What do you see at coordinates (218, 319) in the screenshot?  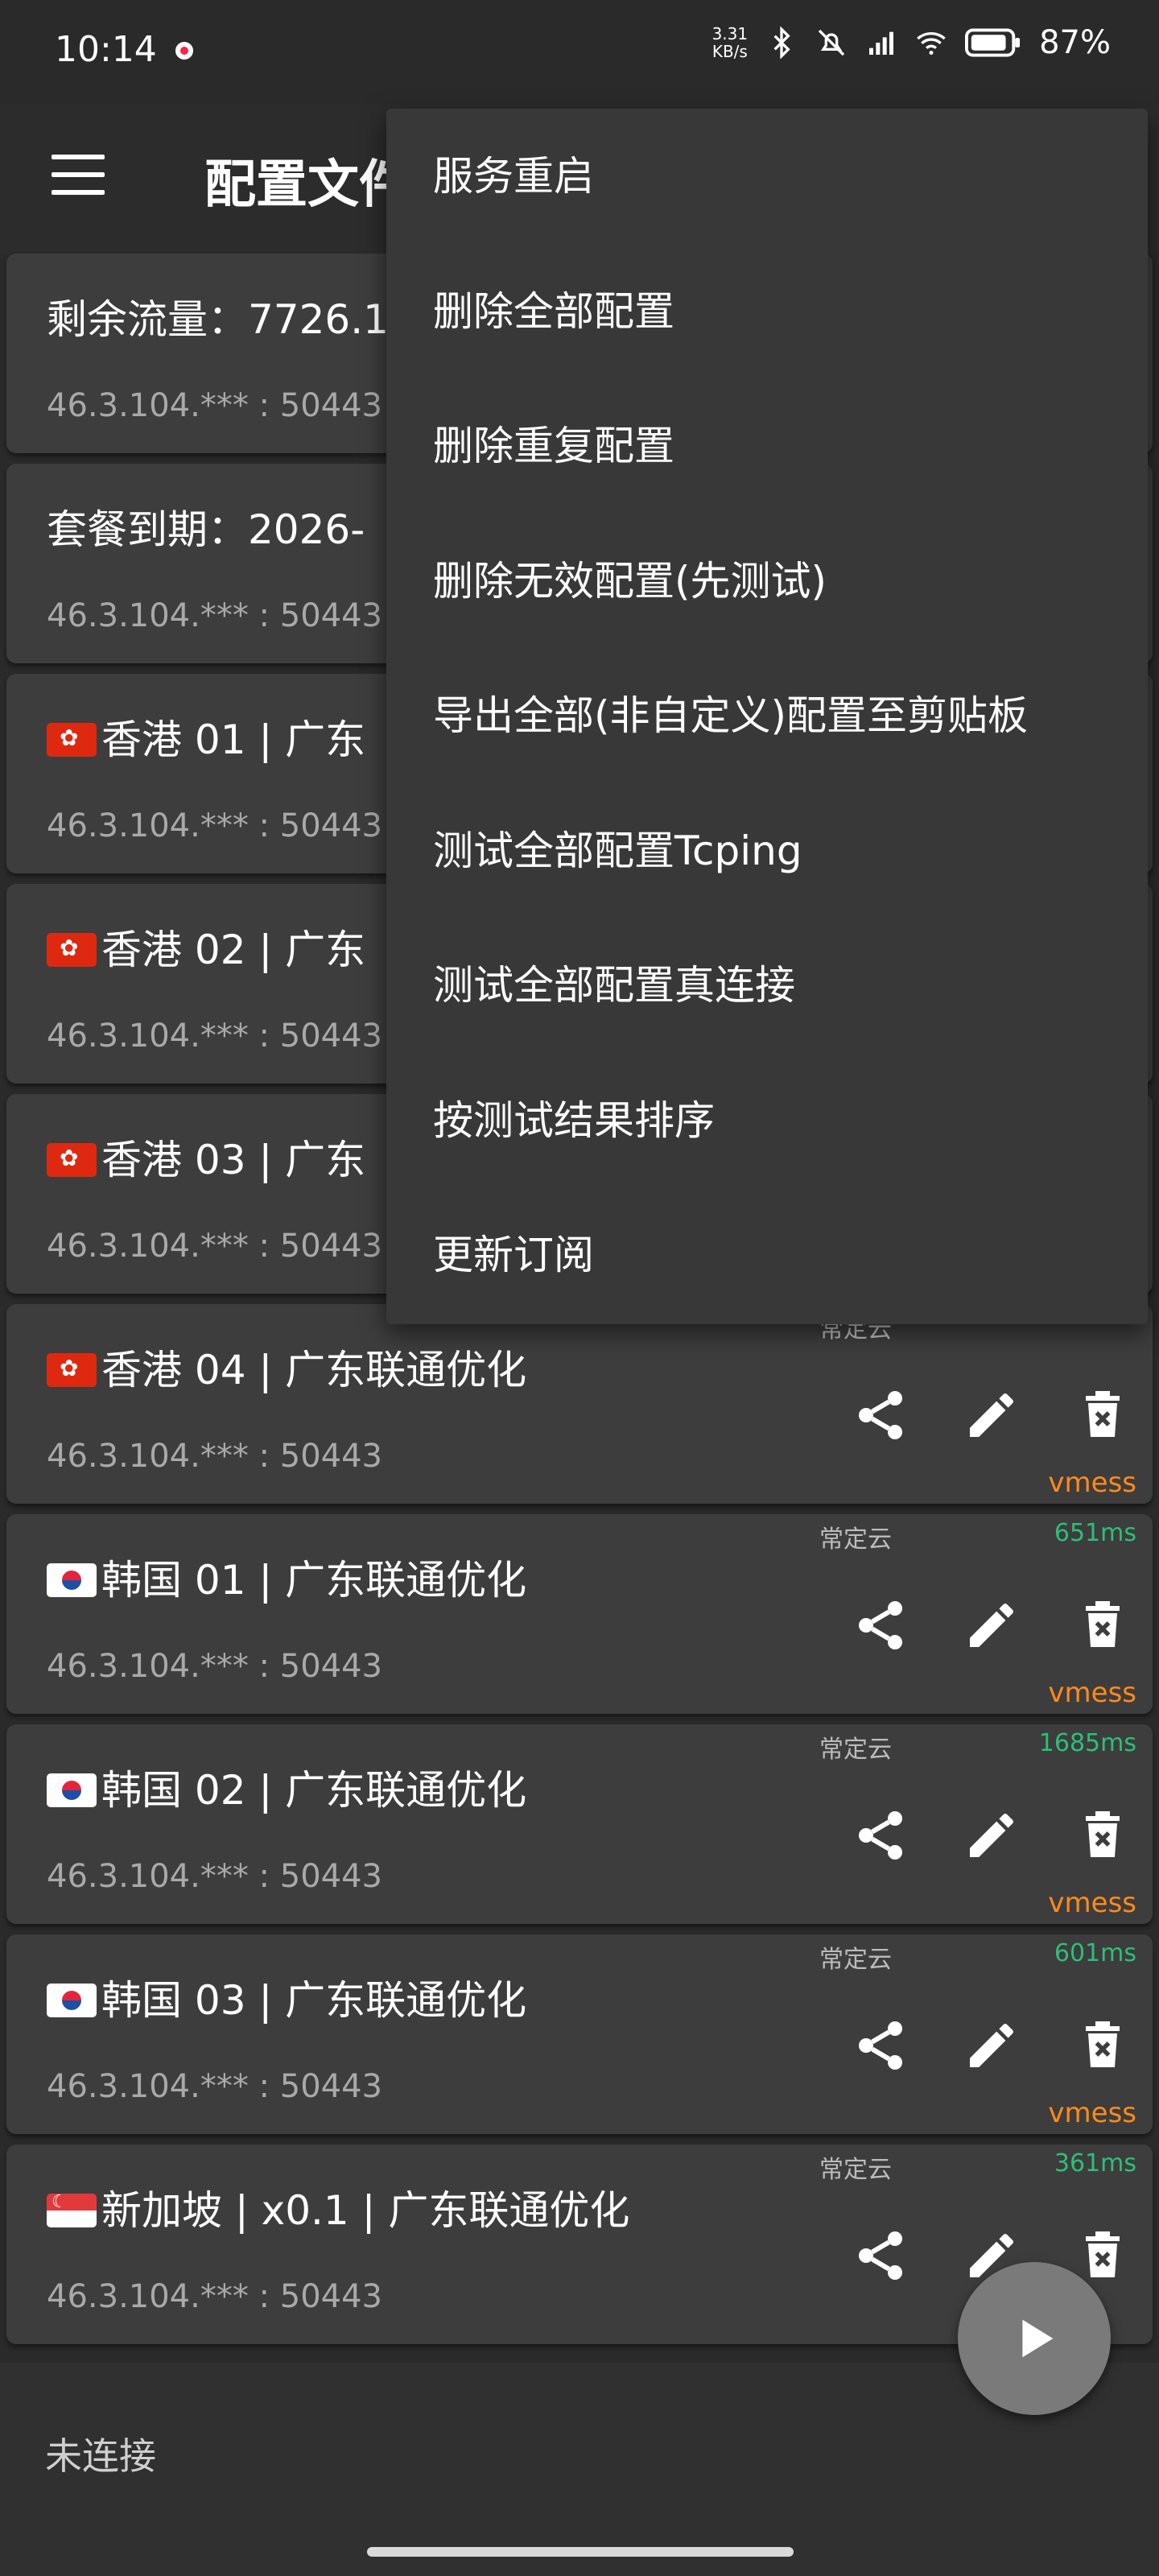 I see `profile-name-text: 剩余流量：7726.1` at bounding box center [218, 319].